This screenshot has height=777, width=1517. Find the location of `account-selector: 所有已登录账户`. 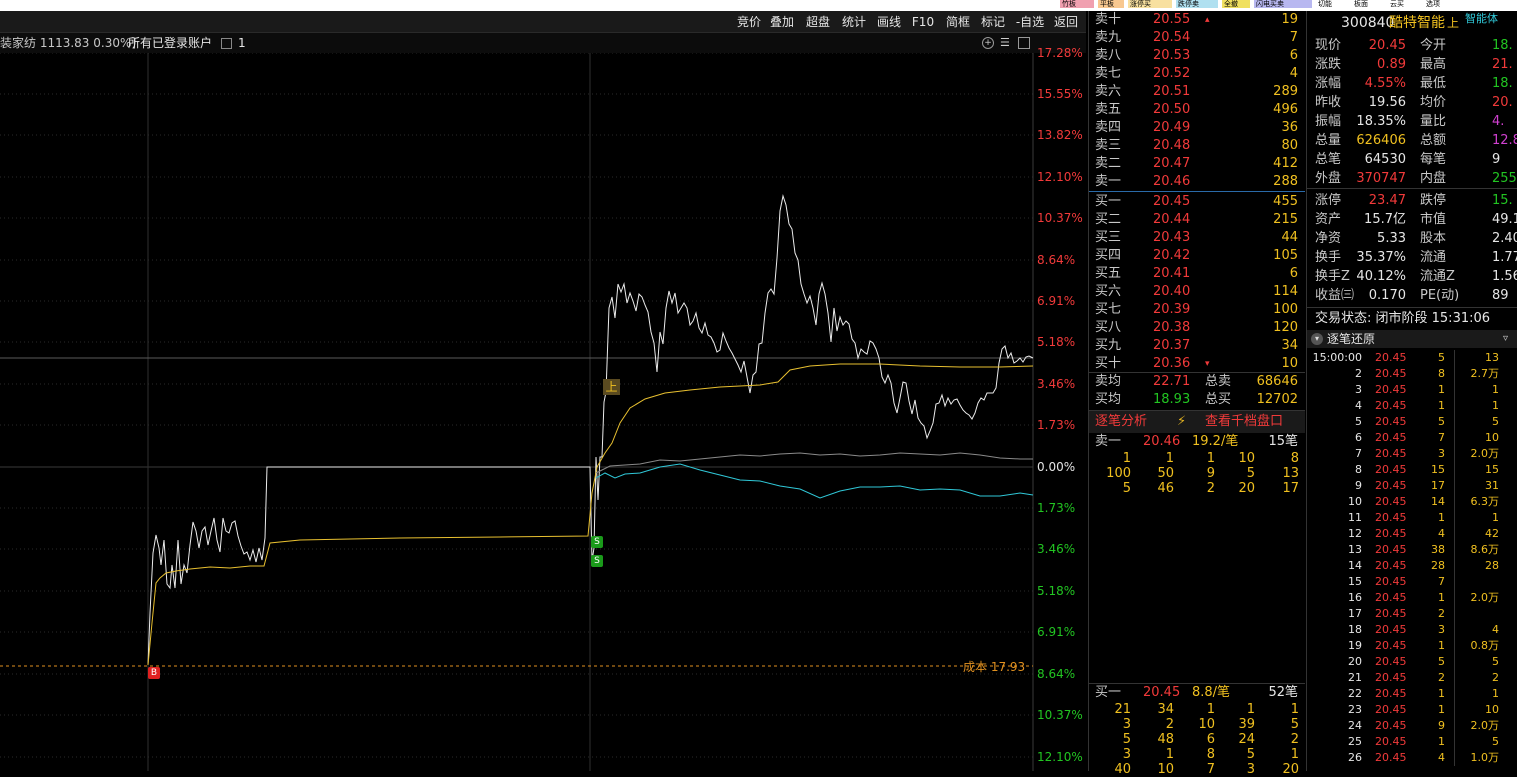

account-selector: 所有已登录账户 is located at coordinates (170, 43).